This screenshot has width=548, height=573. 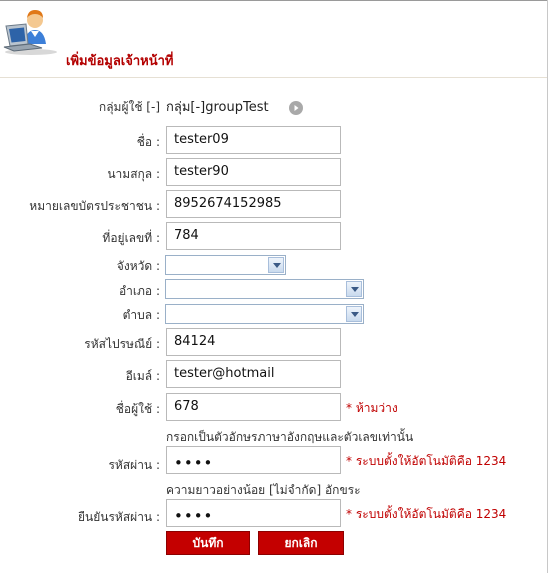 I want to click on first-name-input: tester09, so click(x=253, y=140).